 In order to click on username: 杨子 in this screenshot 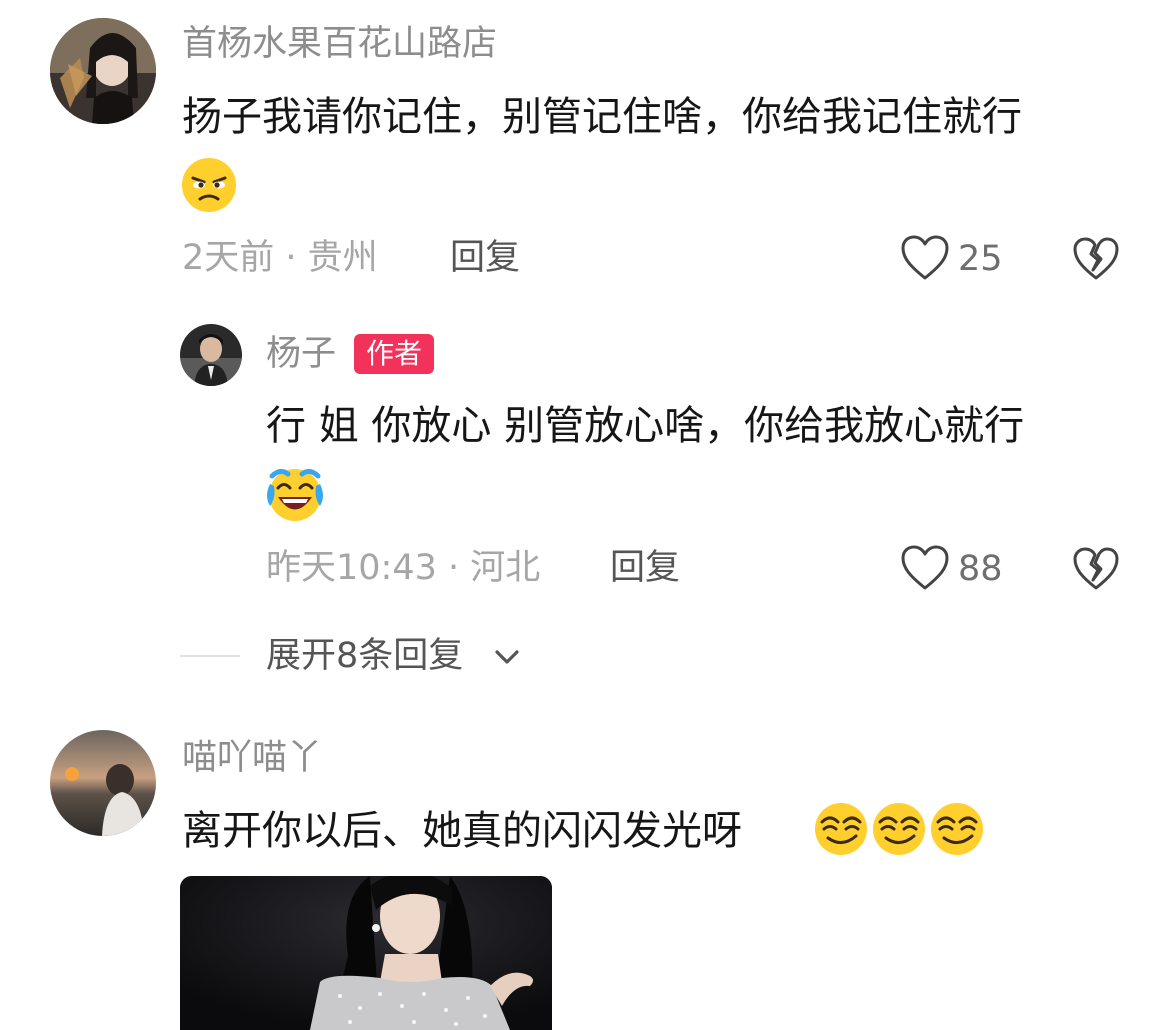, I will do `click(301, 354)`.